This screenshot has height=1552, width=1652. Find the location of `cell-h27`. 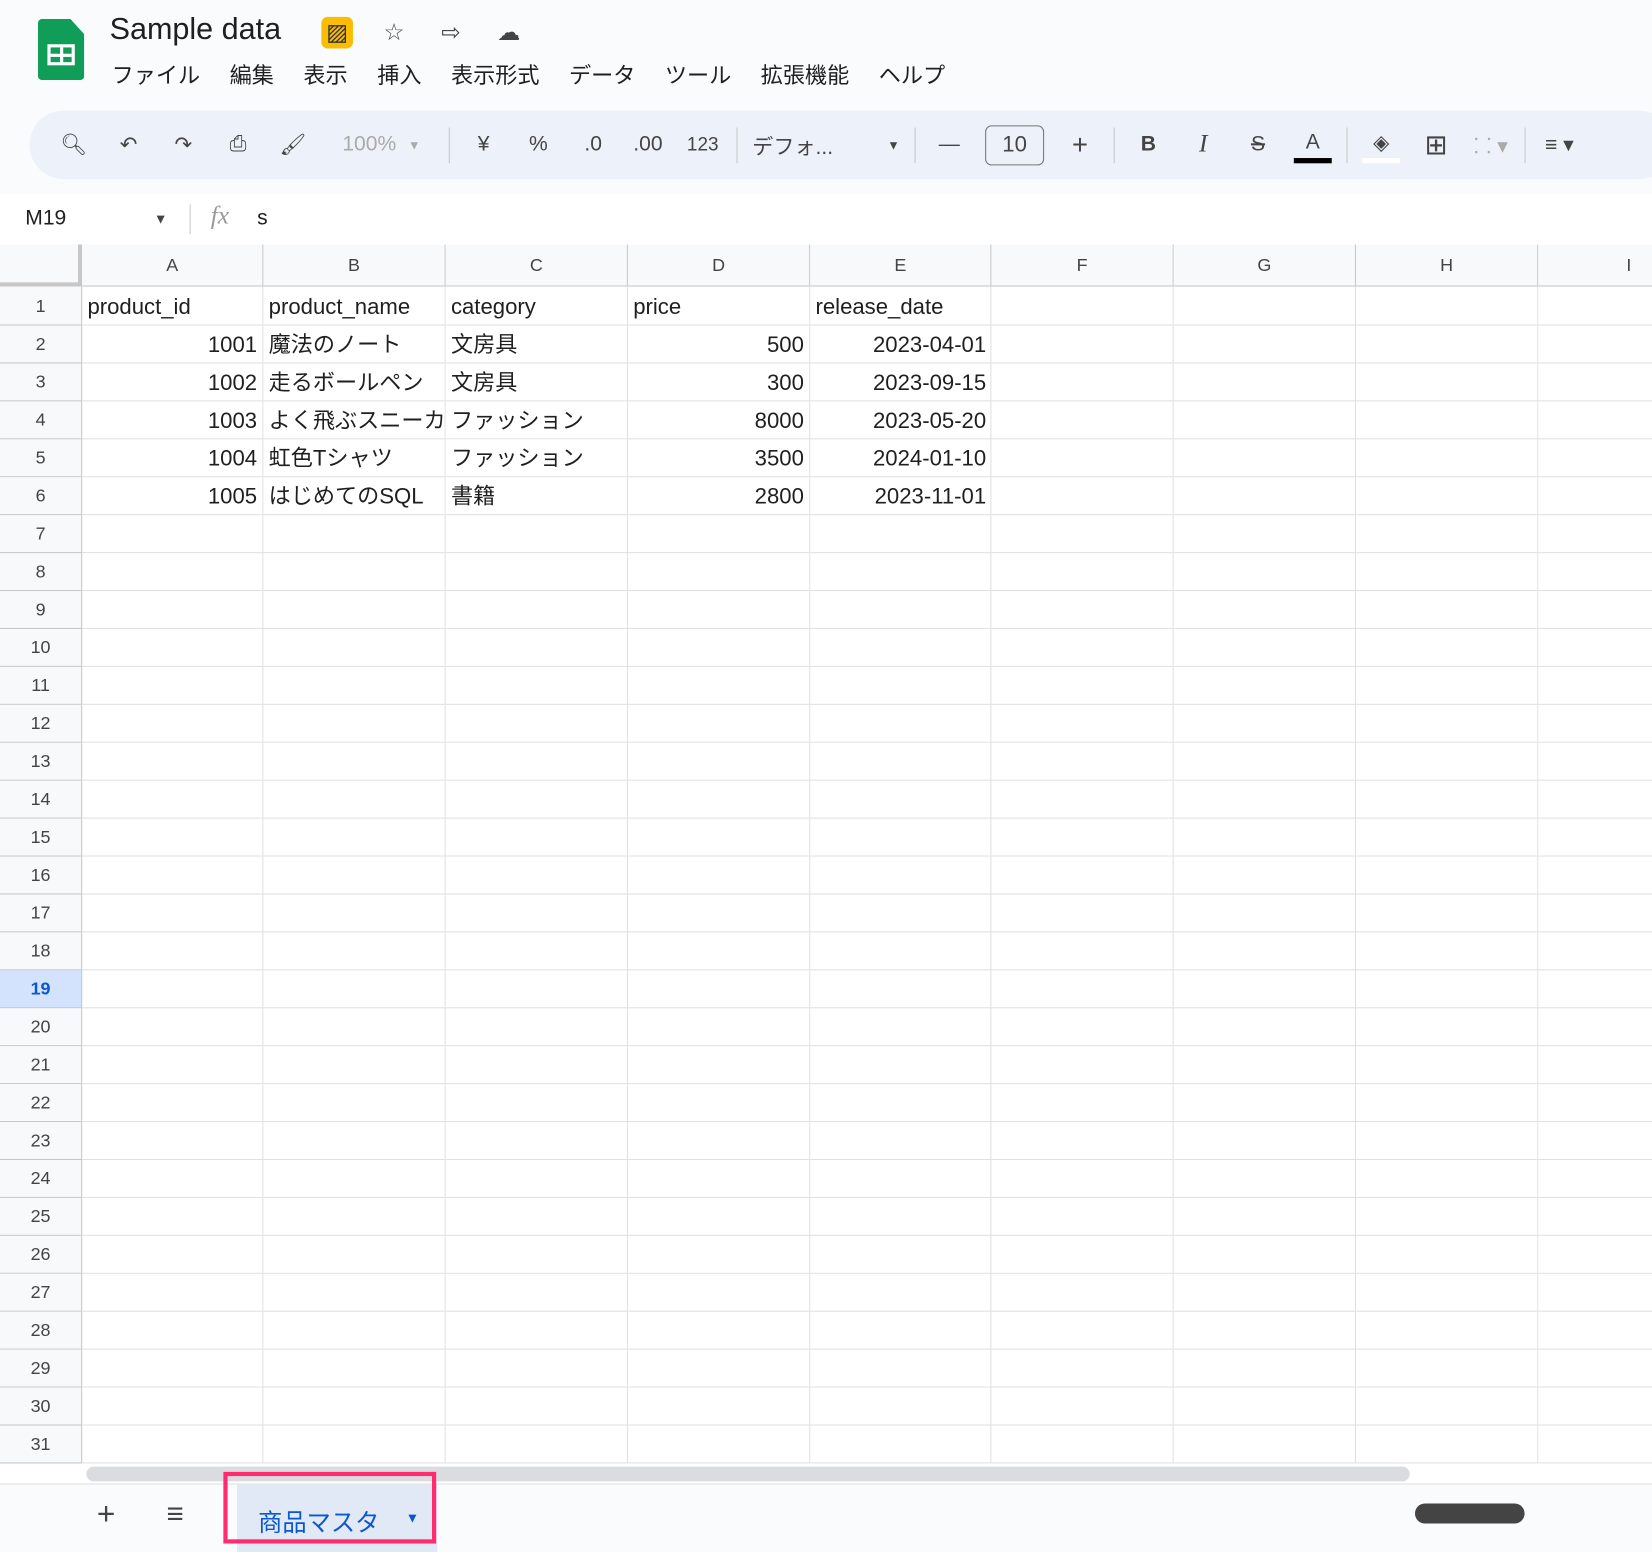

cell-h27 is located at coordinates (1447, 1292).